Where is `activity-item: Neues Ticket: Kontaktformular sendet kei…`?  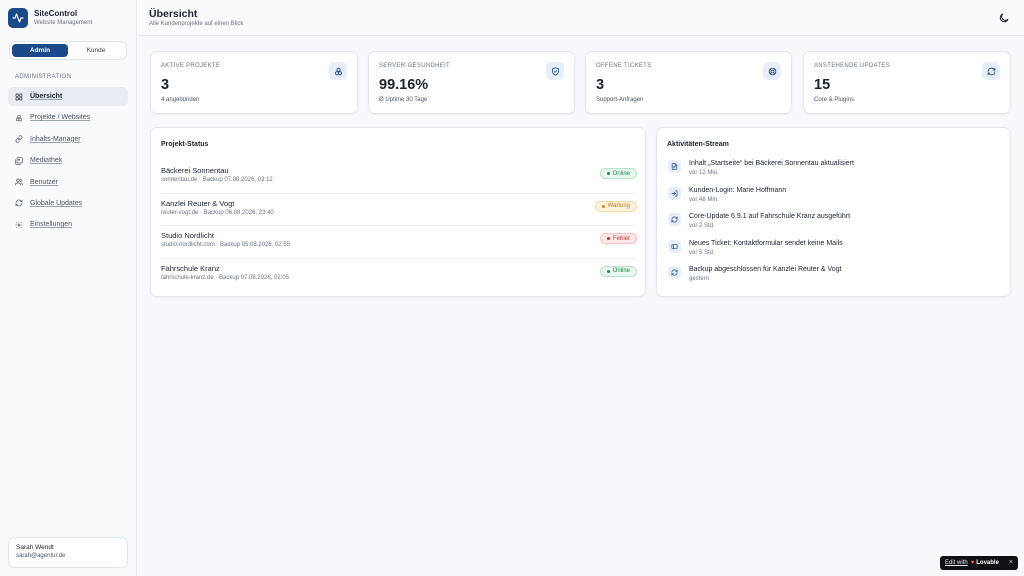
activity-item: Neues Ticket: Kontaktformular sendet kei… is located at coordinates (832, 251).